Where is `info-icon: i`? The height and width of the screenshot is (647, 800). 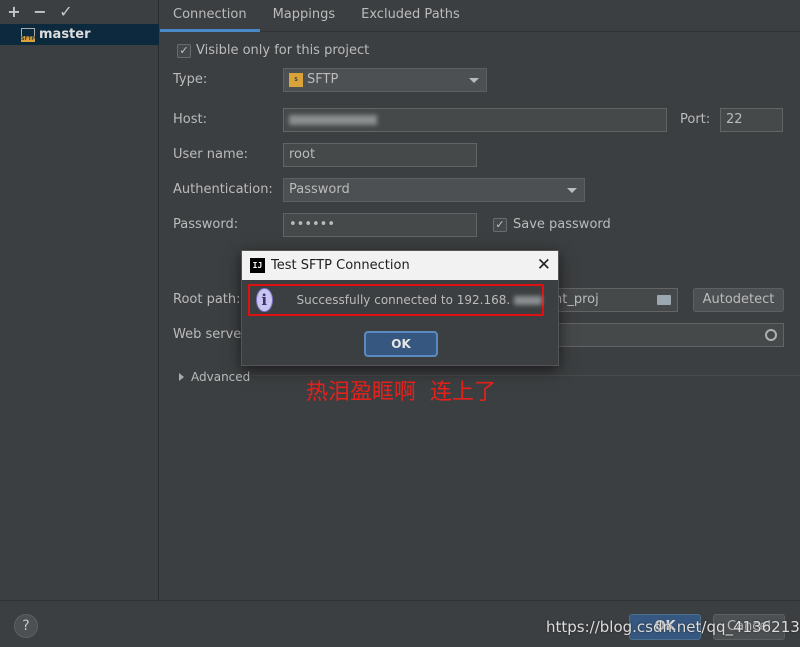 info-icon: i is located at coordinates (264, 300).